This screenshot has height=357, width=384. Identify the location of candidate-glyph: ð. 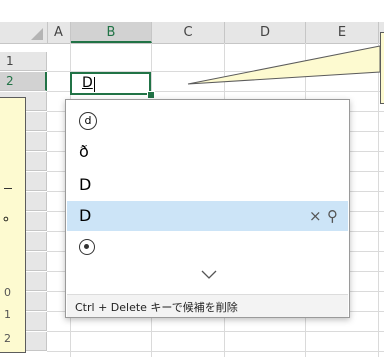
(84, 151).